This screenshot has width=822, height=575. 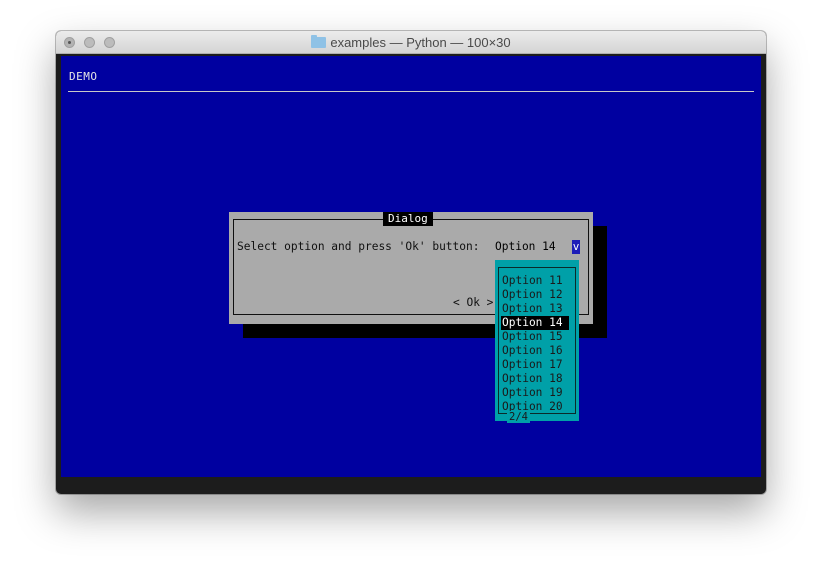 What do you see at coordinates (319, 41) in the screenshot?
I see `folder-icon` at bounding box center [319, 41].